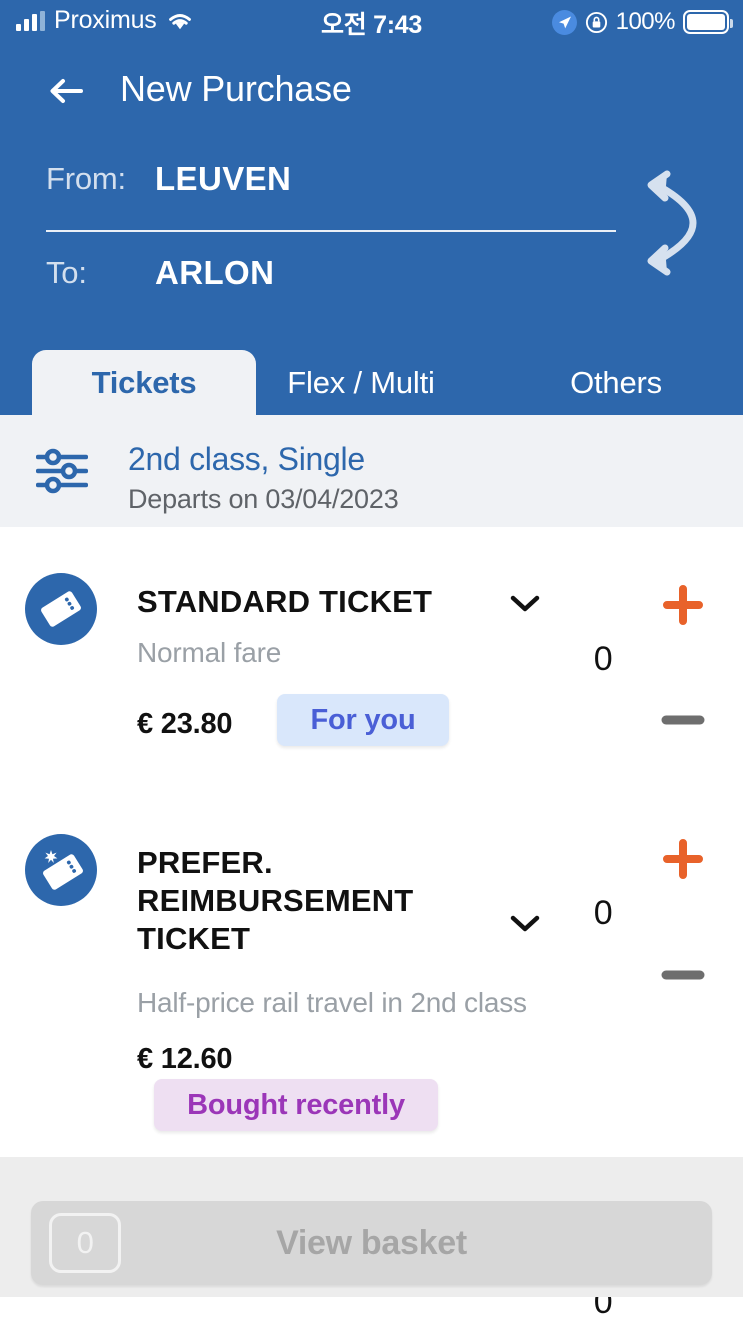  I want to click on tab-tickets: Tickets, so click(144, 382).